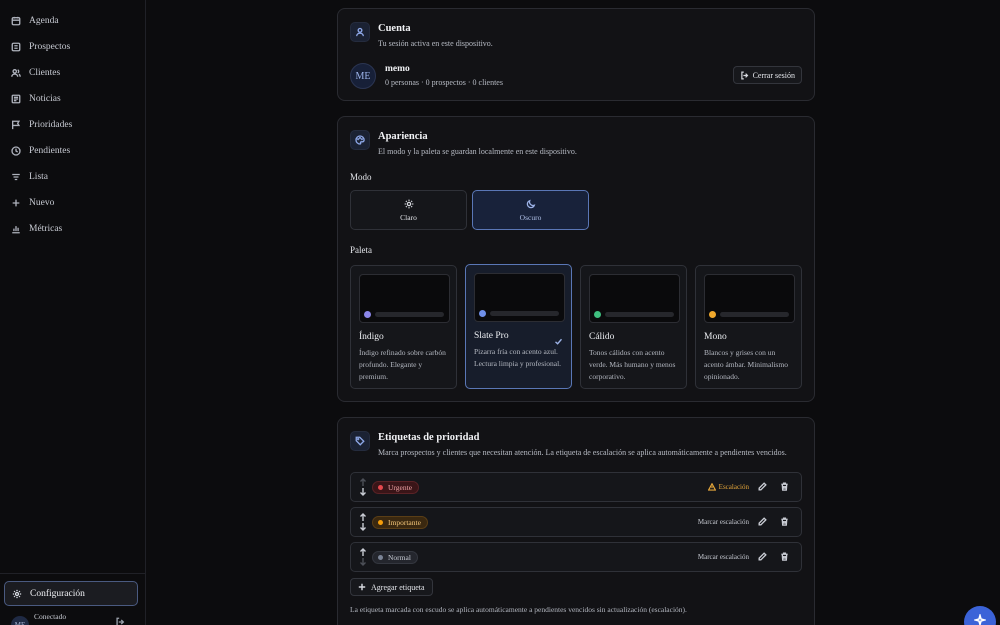  Describe the element at coordinates (50, 47) in the screenshot. I see `sidebar-item-label: Prospectos` at that location.